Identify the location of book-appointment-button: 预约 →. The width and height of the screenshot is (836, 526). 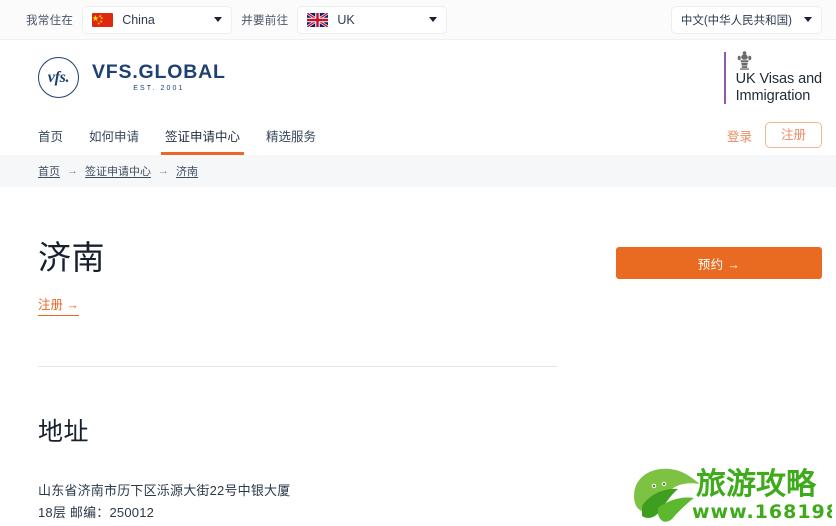
(719, 263).